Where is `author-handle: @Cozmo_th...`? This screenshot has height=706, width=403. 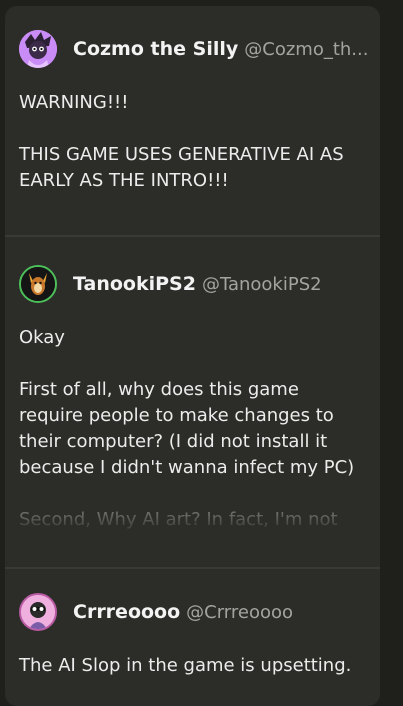
author-handle: @Cozmo_th... is located at coordinates (306, 49).